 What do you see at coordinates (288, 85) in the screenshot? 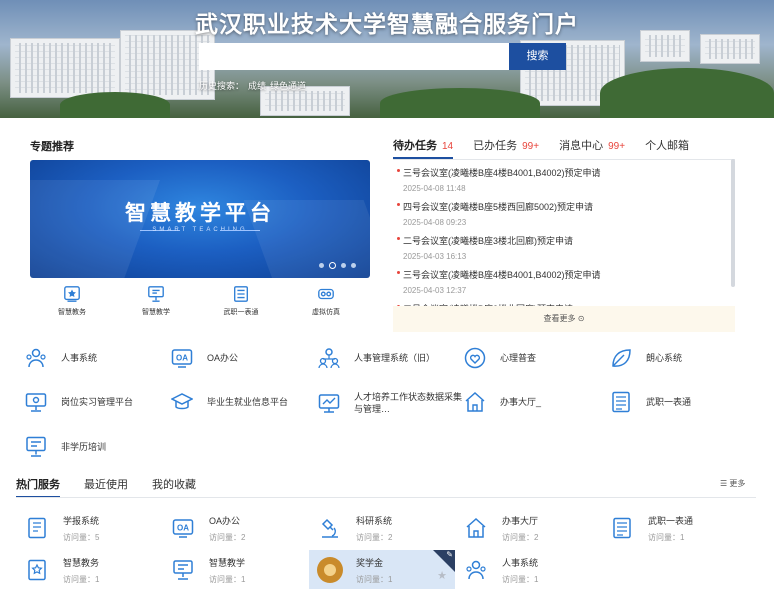
I see `search-history-item: 绿色通道` at bounding box center [288, 85].